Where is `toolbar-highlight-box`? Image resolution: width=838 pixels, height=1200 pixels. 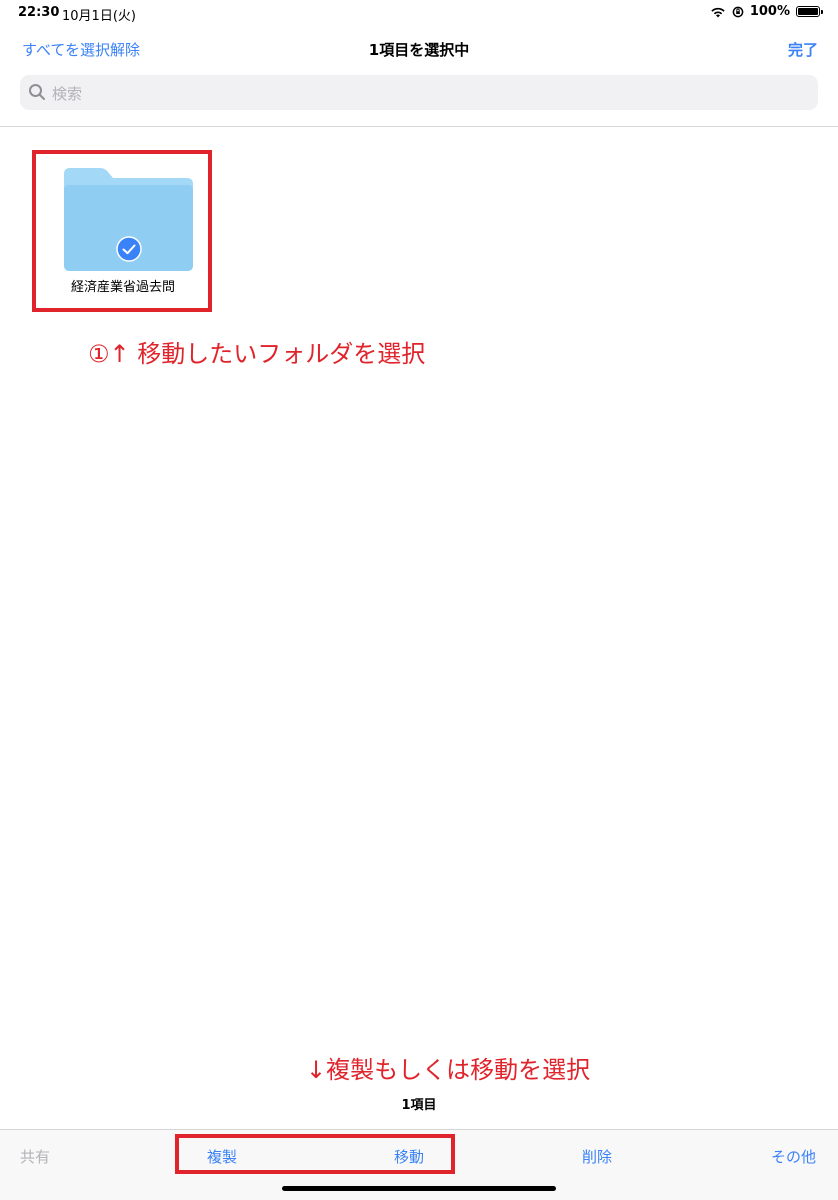 toolbar-highlight-box is located at coordinates (315, 1154).